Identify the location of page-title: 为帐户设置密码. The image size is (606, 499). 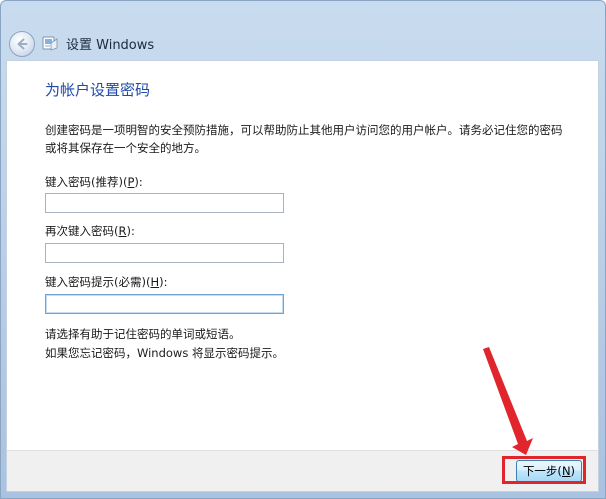
(98, 90).